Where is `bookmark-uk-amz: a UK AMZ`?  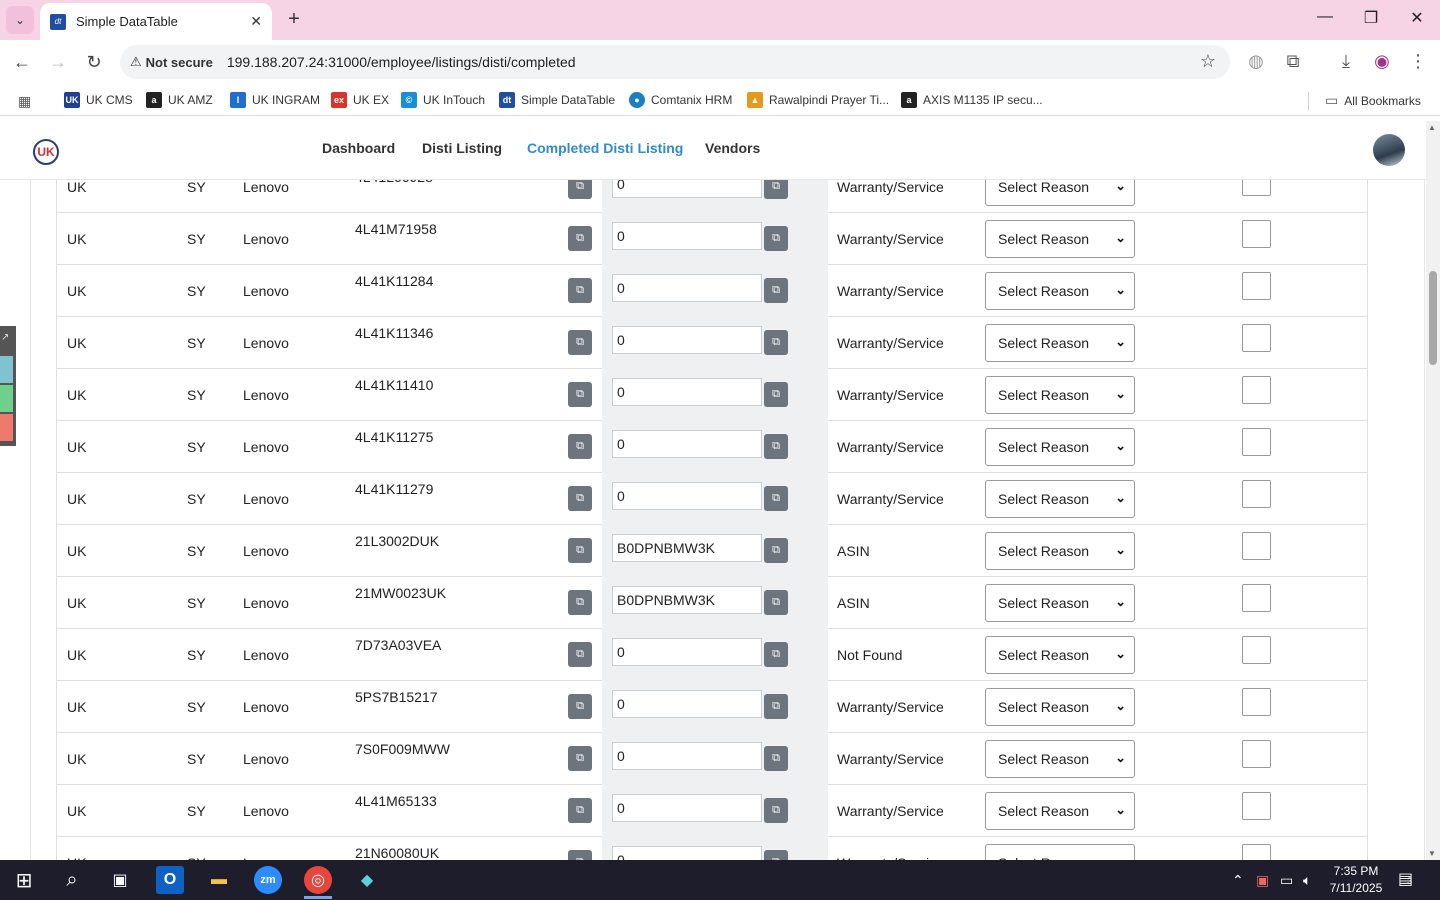
bookmark-uk-amz: a UK AMZ is located at coordinates (179, 100).